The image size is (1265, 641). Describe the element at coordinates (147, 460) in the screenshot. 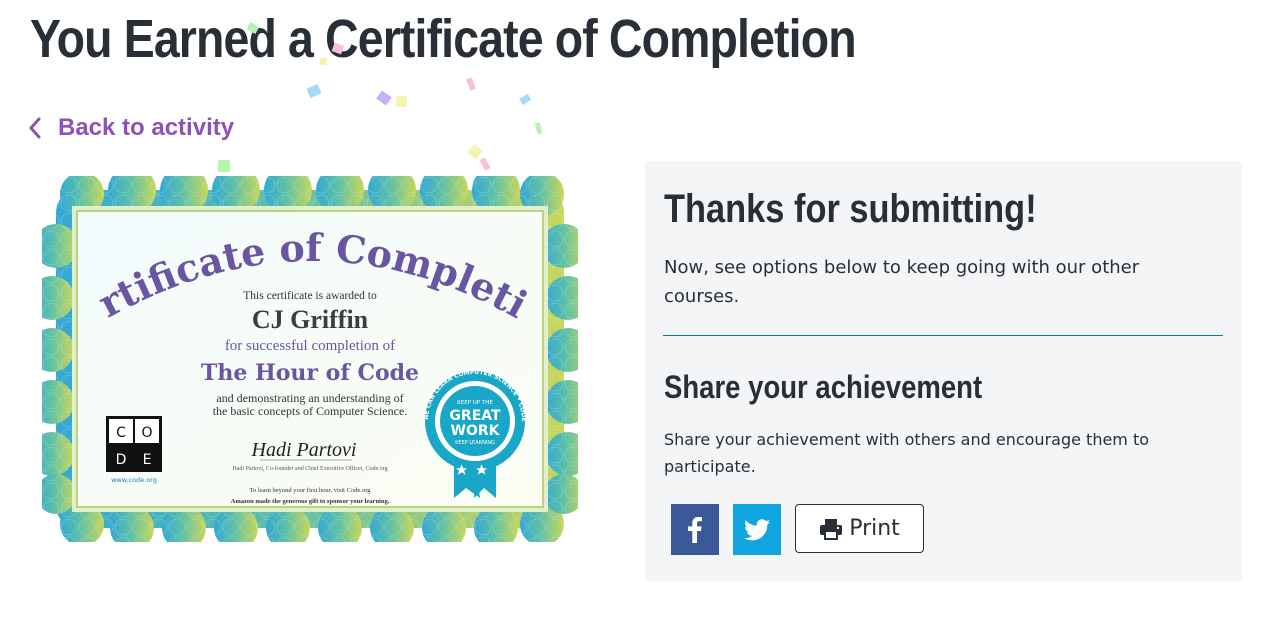

I see `svg-text: E` at that location.